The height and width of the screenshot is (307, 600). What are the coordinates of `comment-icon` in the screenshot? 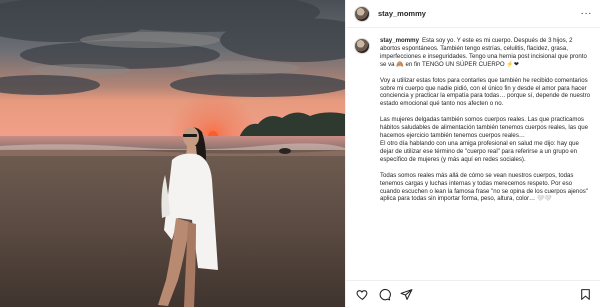 It's located at (384, 294).